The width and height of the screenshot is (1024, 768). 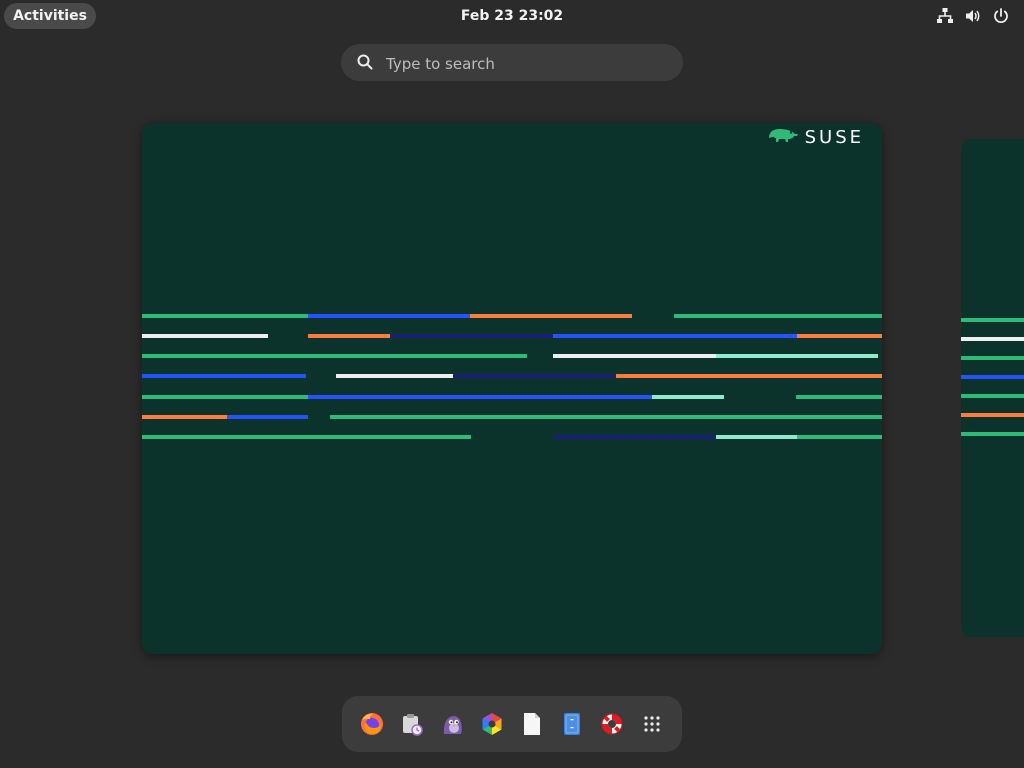 I want to click on network-icon, so click(x=945, y=16).